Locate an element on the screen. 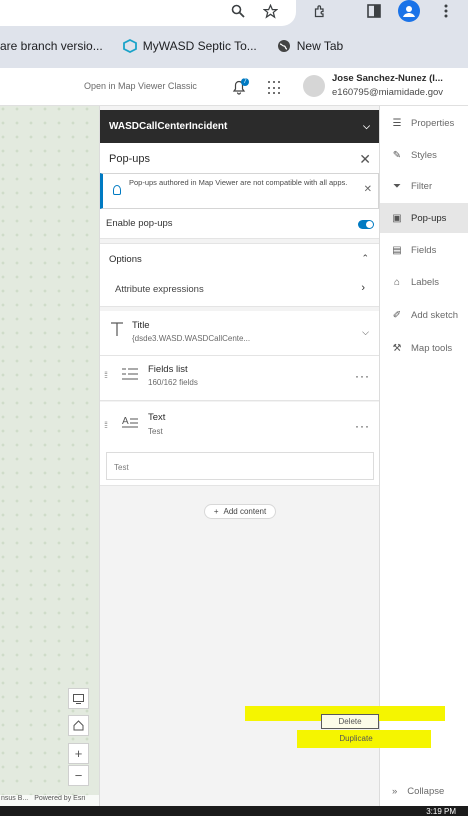 Image resolution: width=468 pixels, height=816 pixels. notification-badge: 7 is located at coordinates (245, 82).